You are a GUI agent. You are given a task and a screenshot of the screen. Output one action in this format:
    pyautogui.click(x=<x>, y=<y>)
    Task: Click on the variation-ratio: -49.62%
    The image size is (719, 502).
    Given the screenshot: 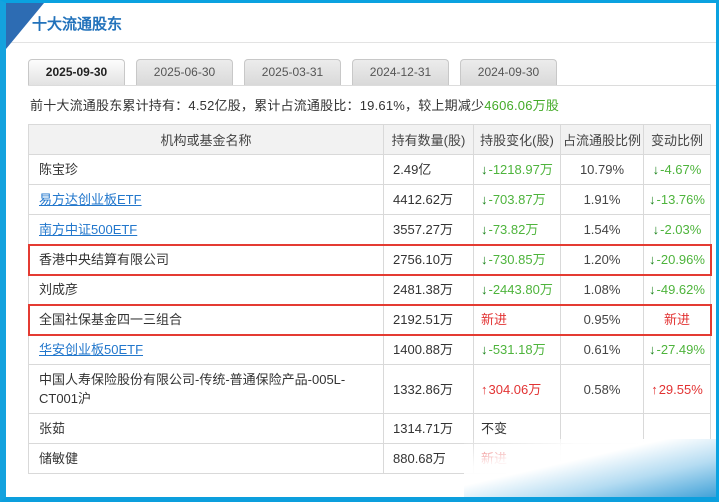 What is the action you would take?
    pyautogui.click(x=680, y=289)
    